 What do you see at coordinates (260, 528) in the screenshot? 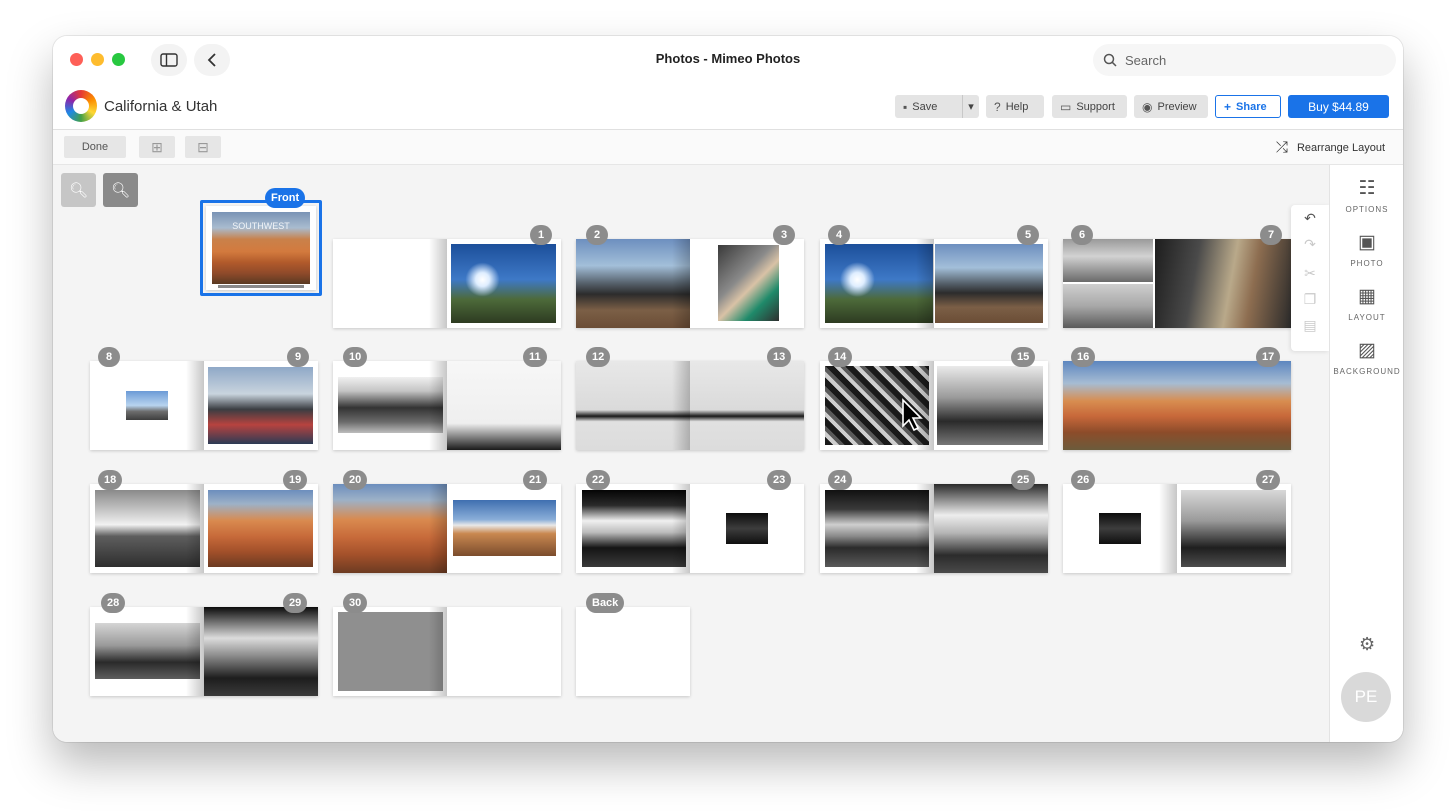
I see `page-19-photo` at bounding box center [260, 528].